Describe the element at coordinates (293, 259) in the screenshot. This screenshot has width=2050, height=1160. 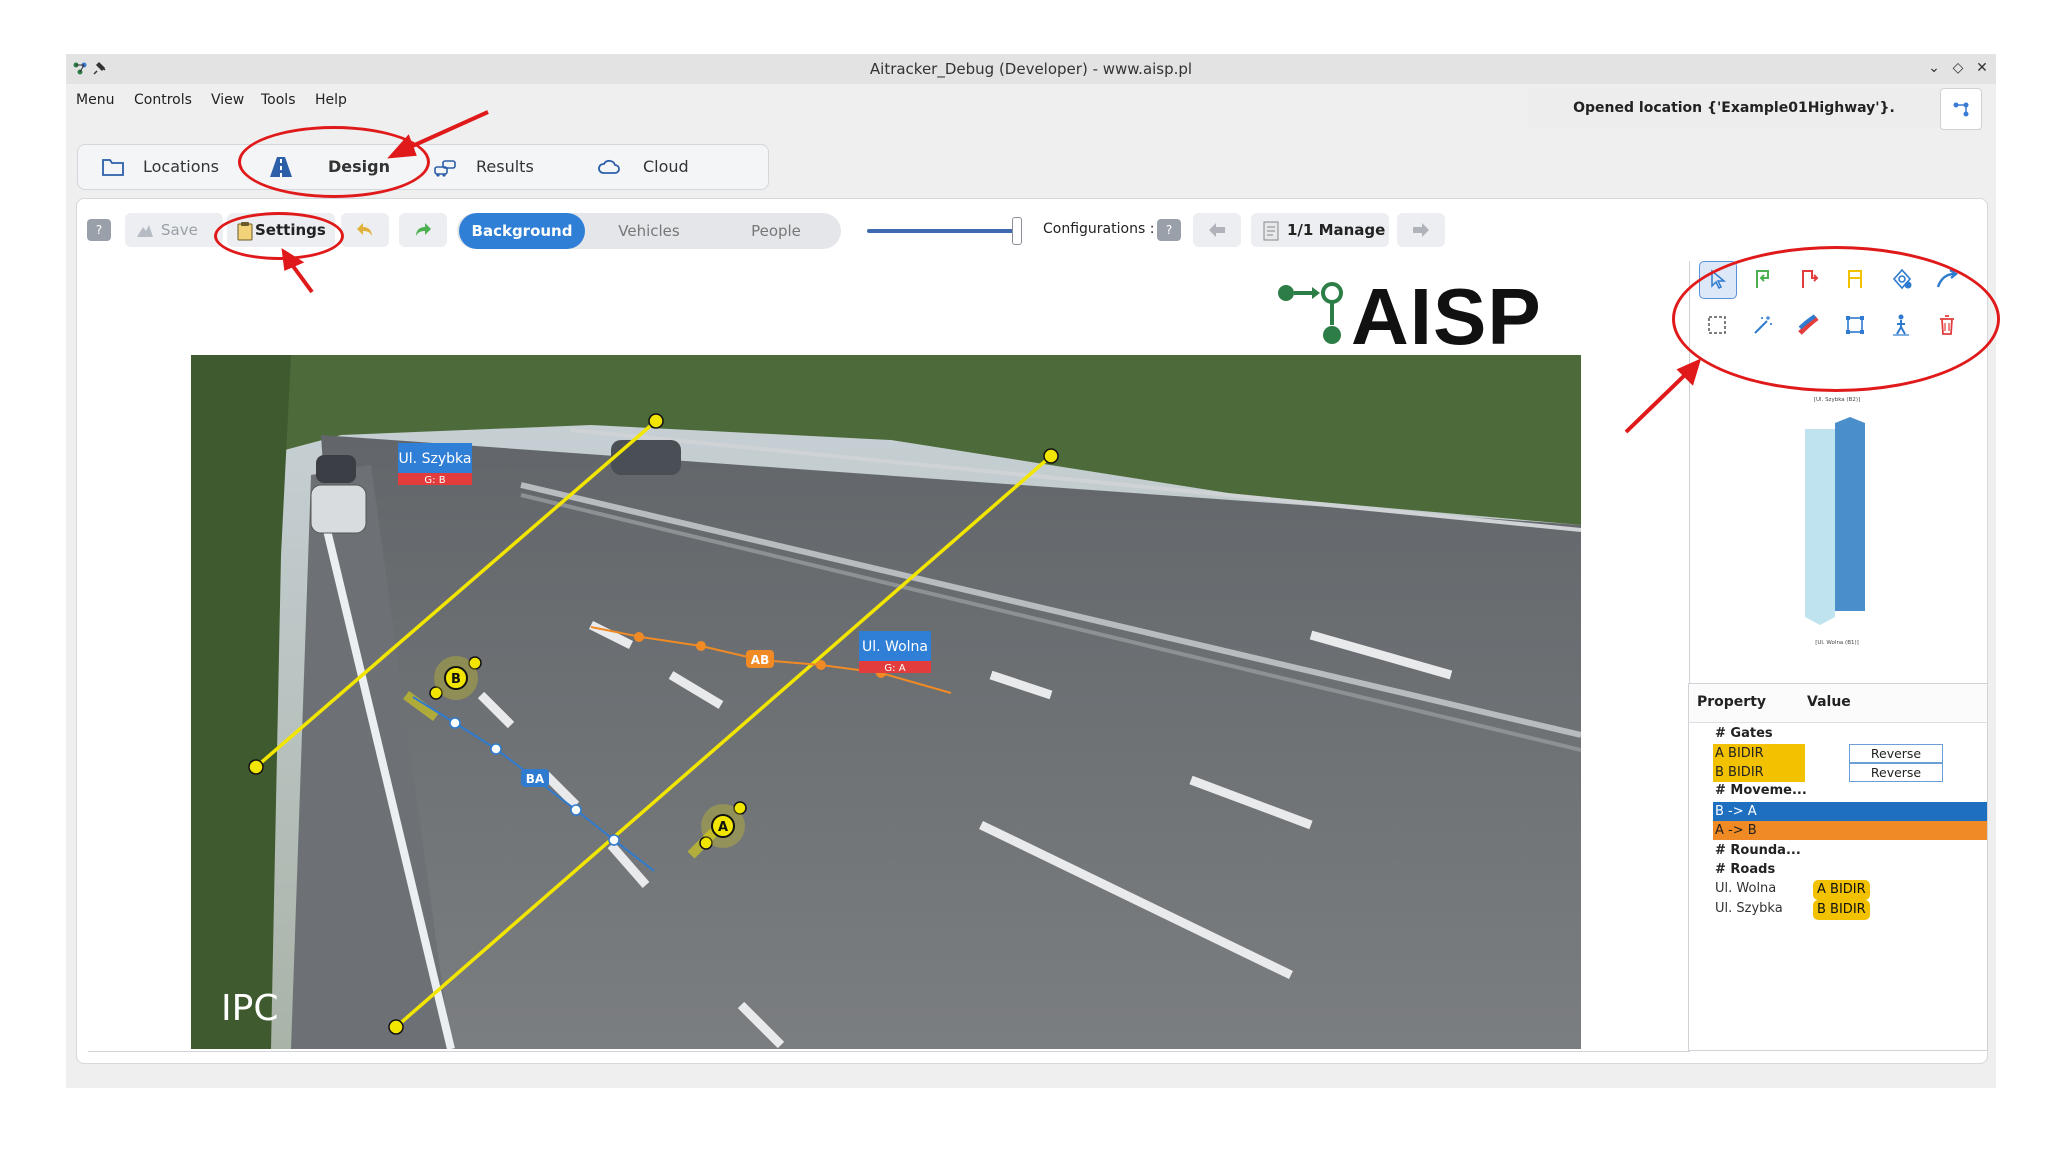
I see `arrow-head-settings` at that location.